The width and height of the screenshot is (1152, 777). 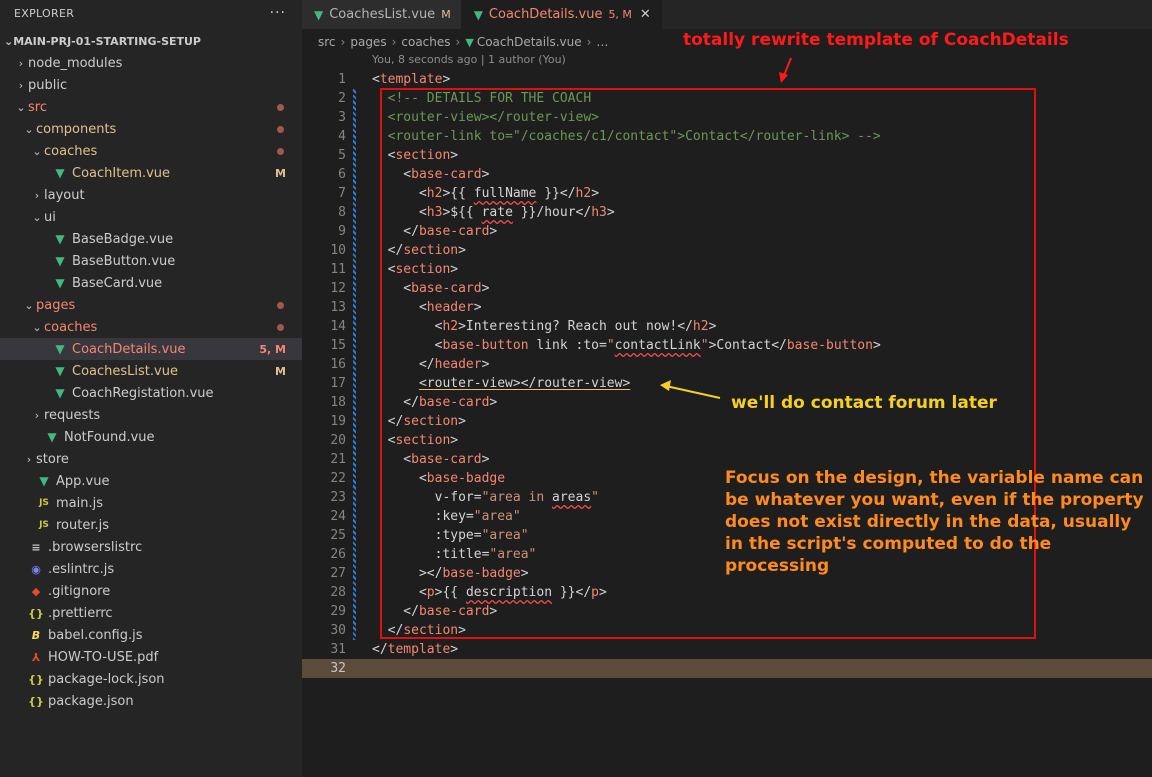 I want to click on arrow-contact-icon, so click(x=690, y=389).